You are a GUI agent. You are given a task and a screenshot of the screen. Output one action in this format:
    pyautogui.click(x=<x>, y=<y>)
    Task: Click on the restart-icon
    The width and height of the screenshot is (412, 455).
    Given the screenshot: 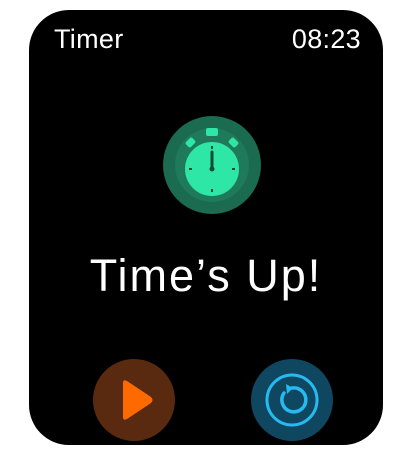 What is the action you would take?
    pyautogui.click(x=292, y=400)
    